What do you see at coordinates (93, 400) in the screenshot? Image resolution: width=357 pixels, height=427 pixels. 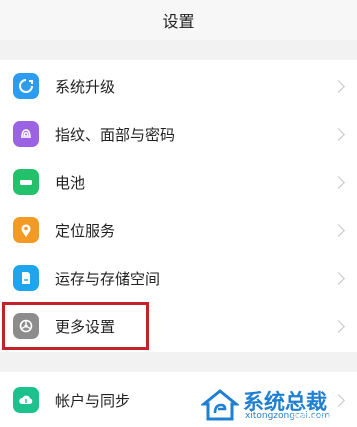 I see `settings-item-label: 帐户与同步` at bounding box center [93, 400].